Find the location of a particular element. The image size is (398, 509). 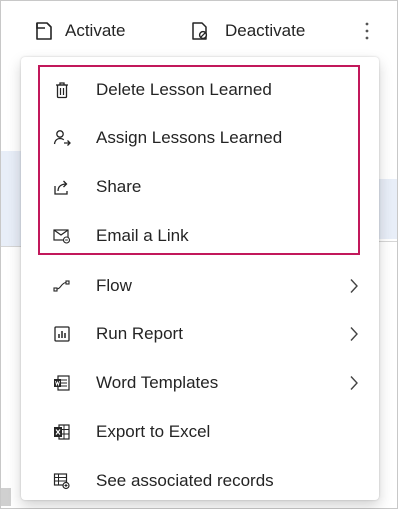

more-vertical-icon is located at coordinates (367, 31).